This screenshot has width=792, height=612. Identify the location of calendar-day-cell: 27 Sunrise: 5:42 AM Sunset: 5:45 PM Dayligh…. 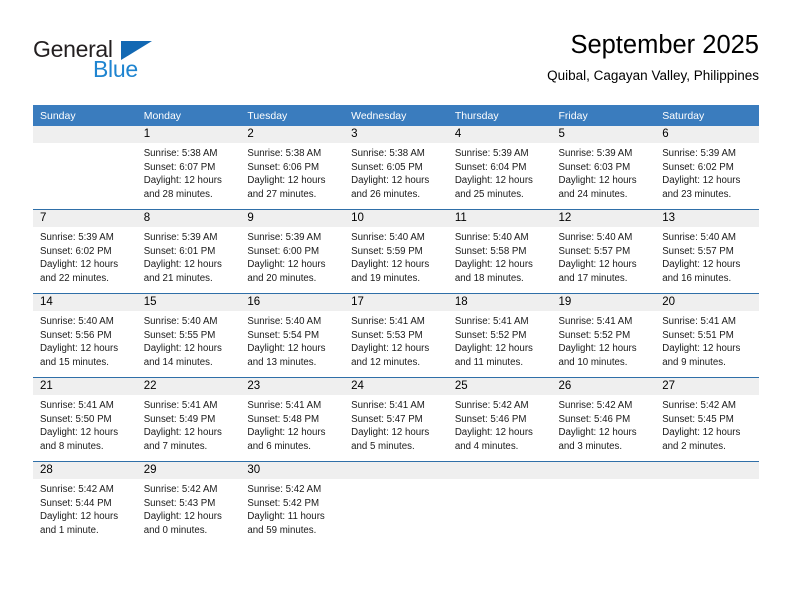
(707, 419).